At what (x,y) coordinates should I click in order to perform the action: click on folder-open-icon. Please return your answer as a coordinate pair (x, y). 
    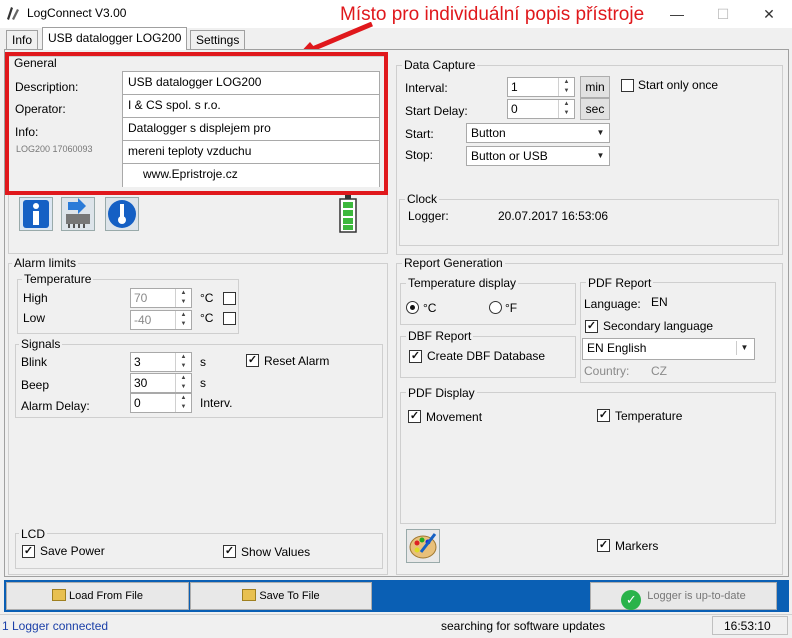
    Looking at the image, I should click on (59, 595).